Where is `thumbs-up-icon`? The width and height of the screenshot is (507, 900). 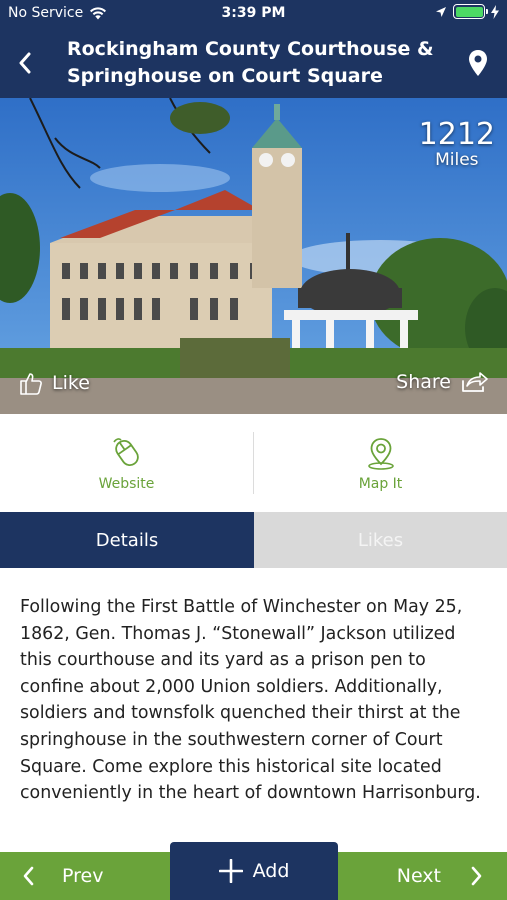 thumbs-up-icon is located at coordinates (31, 384).